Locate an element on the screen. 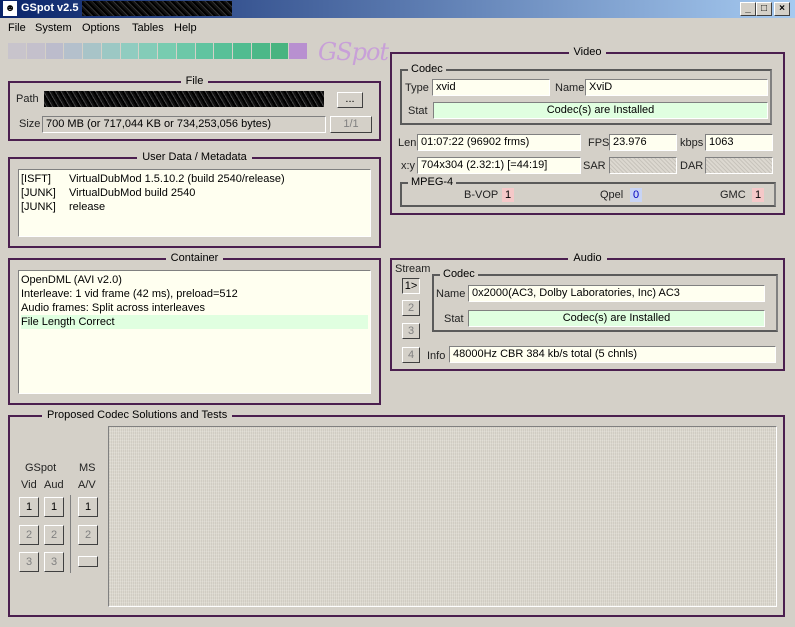  sar-label: SAR is located at coordinates (594, 166).